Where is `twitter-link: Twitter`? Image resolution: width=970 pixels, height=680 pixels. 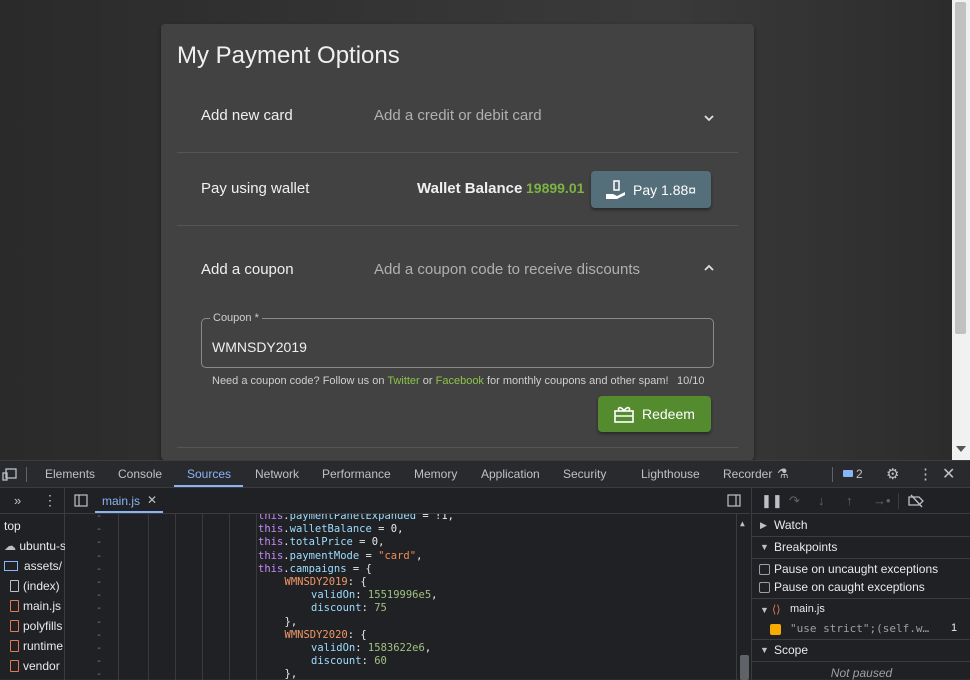 twitter-link: Twitter is located at coordinates (403, 381).